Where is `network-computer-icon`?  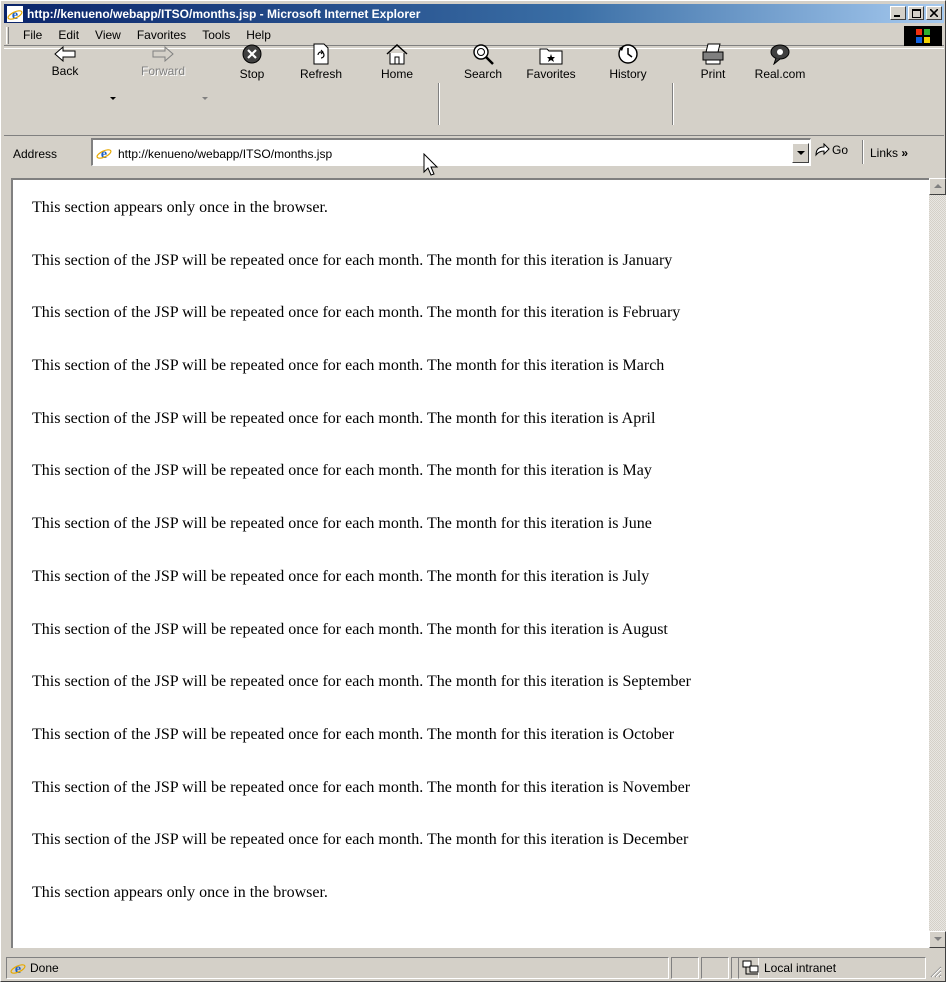
network-computer-icon is located at coordinates (750, 967).